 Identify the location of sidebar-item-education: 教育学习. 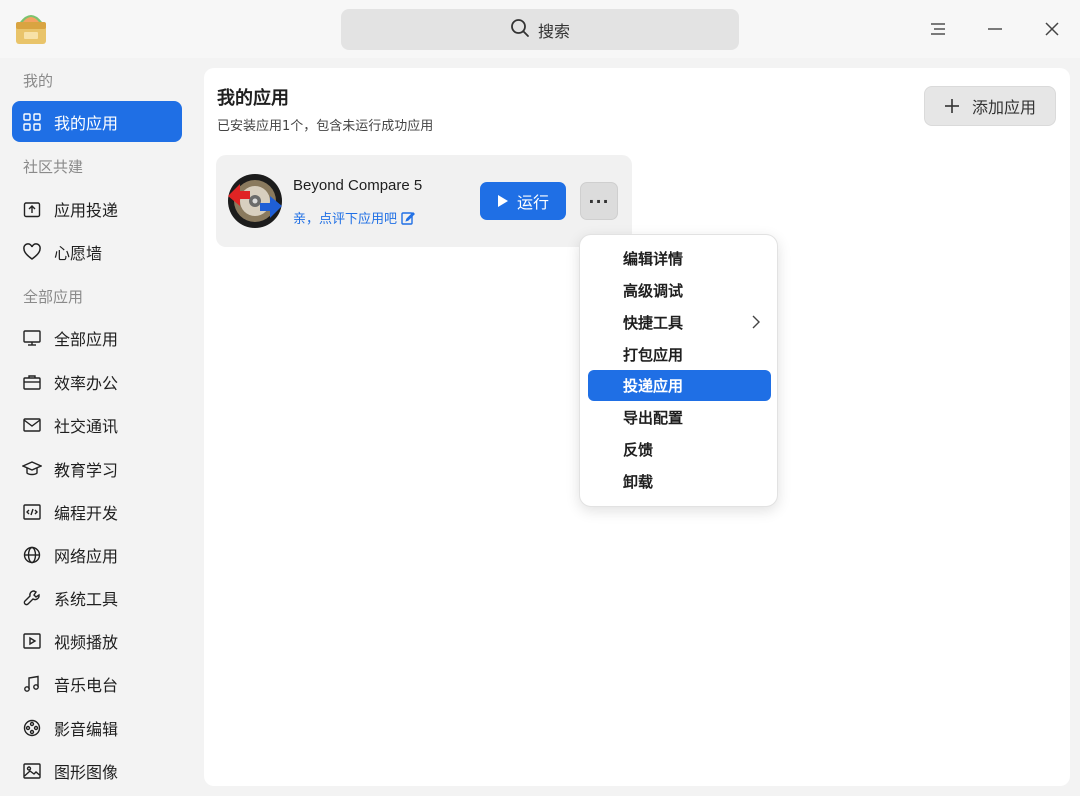
(97, 468).